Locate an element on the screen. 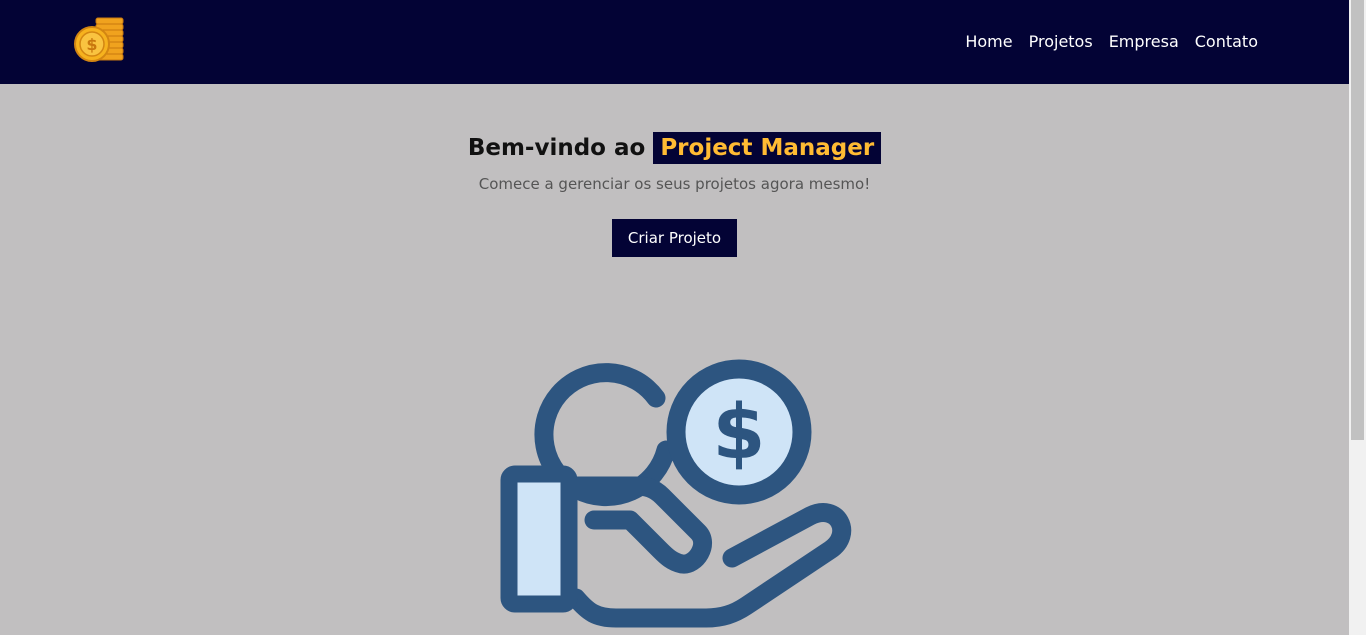 The width and height of the screenshot is (1366, 635). vertical-scrollbar is located at coordinates (1357, 317).